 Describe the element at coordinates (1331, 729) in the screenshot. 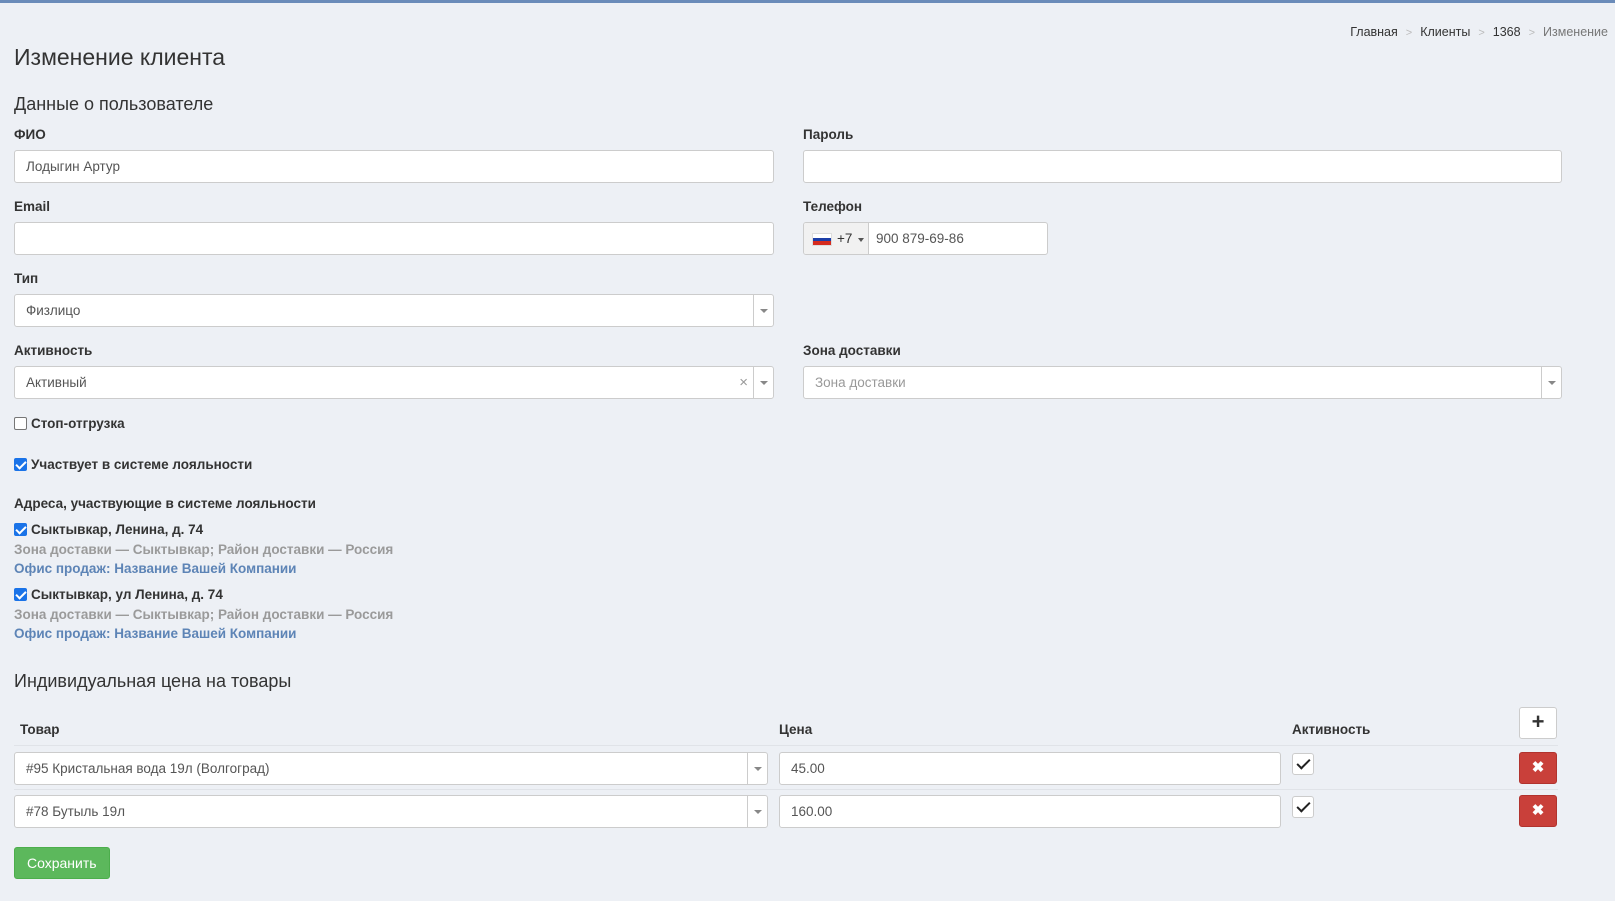

I see `column-header-active: Активность` at that location.